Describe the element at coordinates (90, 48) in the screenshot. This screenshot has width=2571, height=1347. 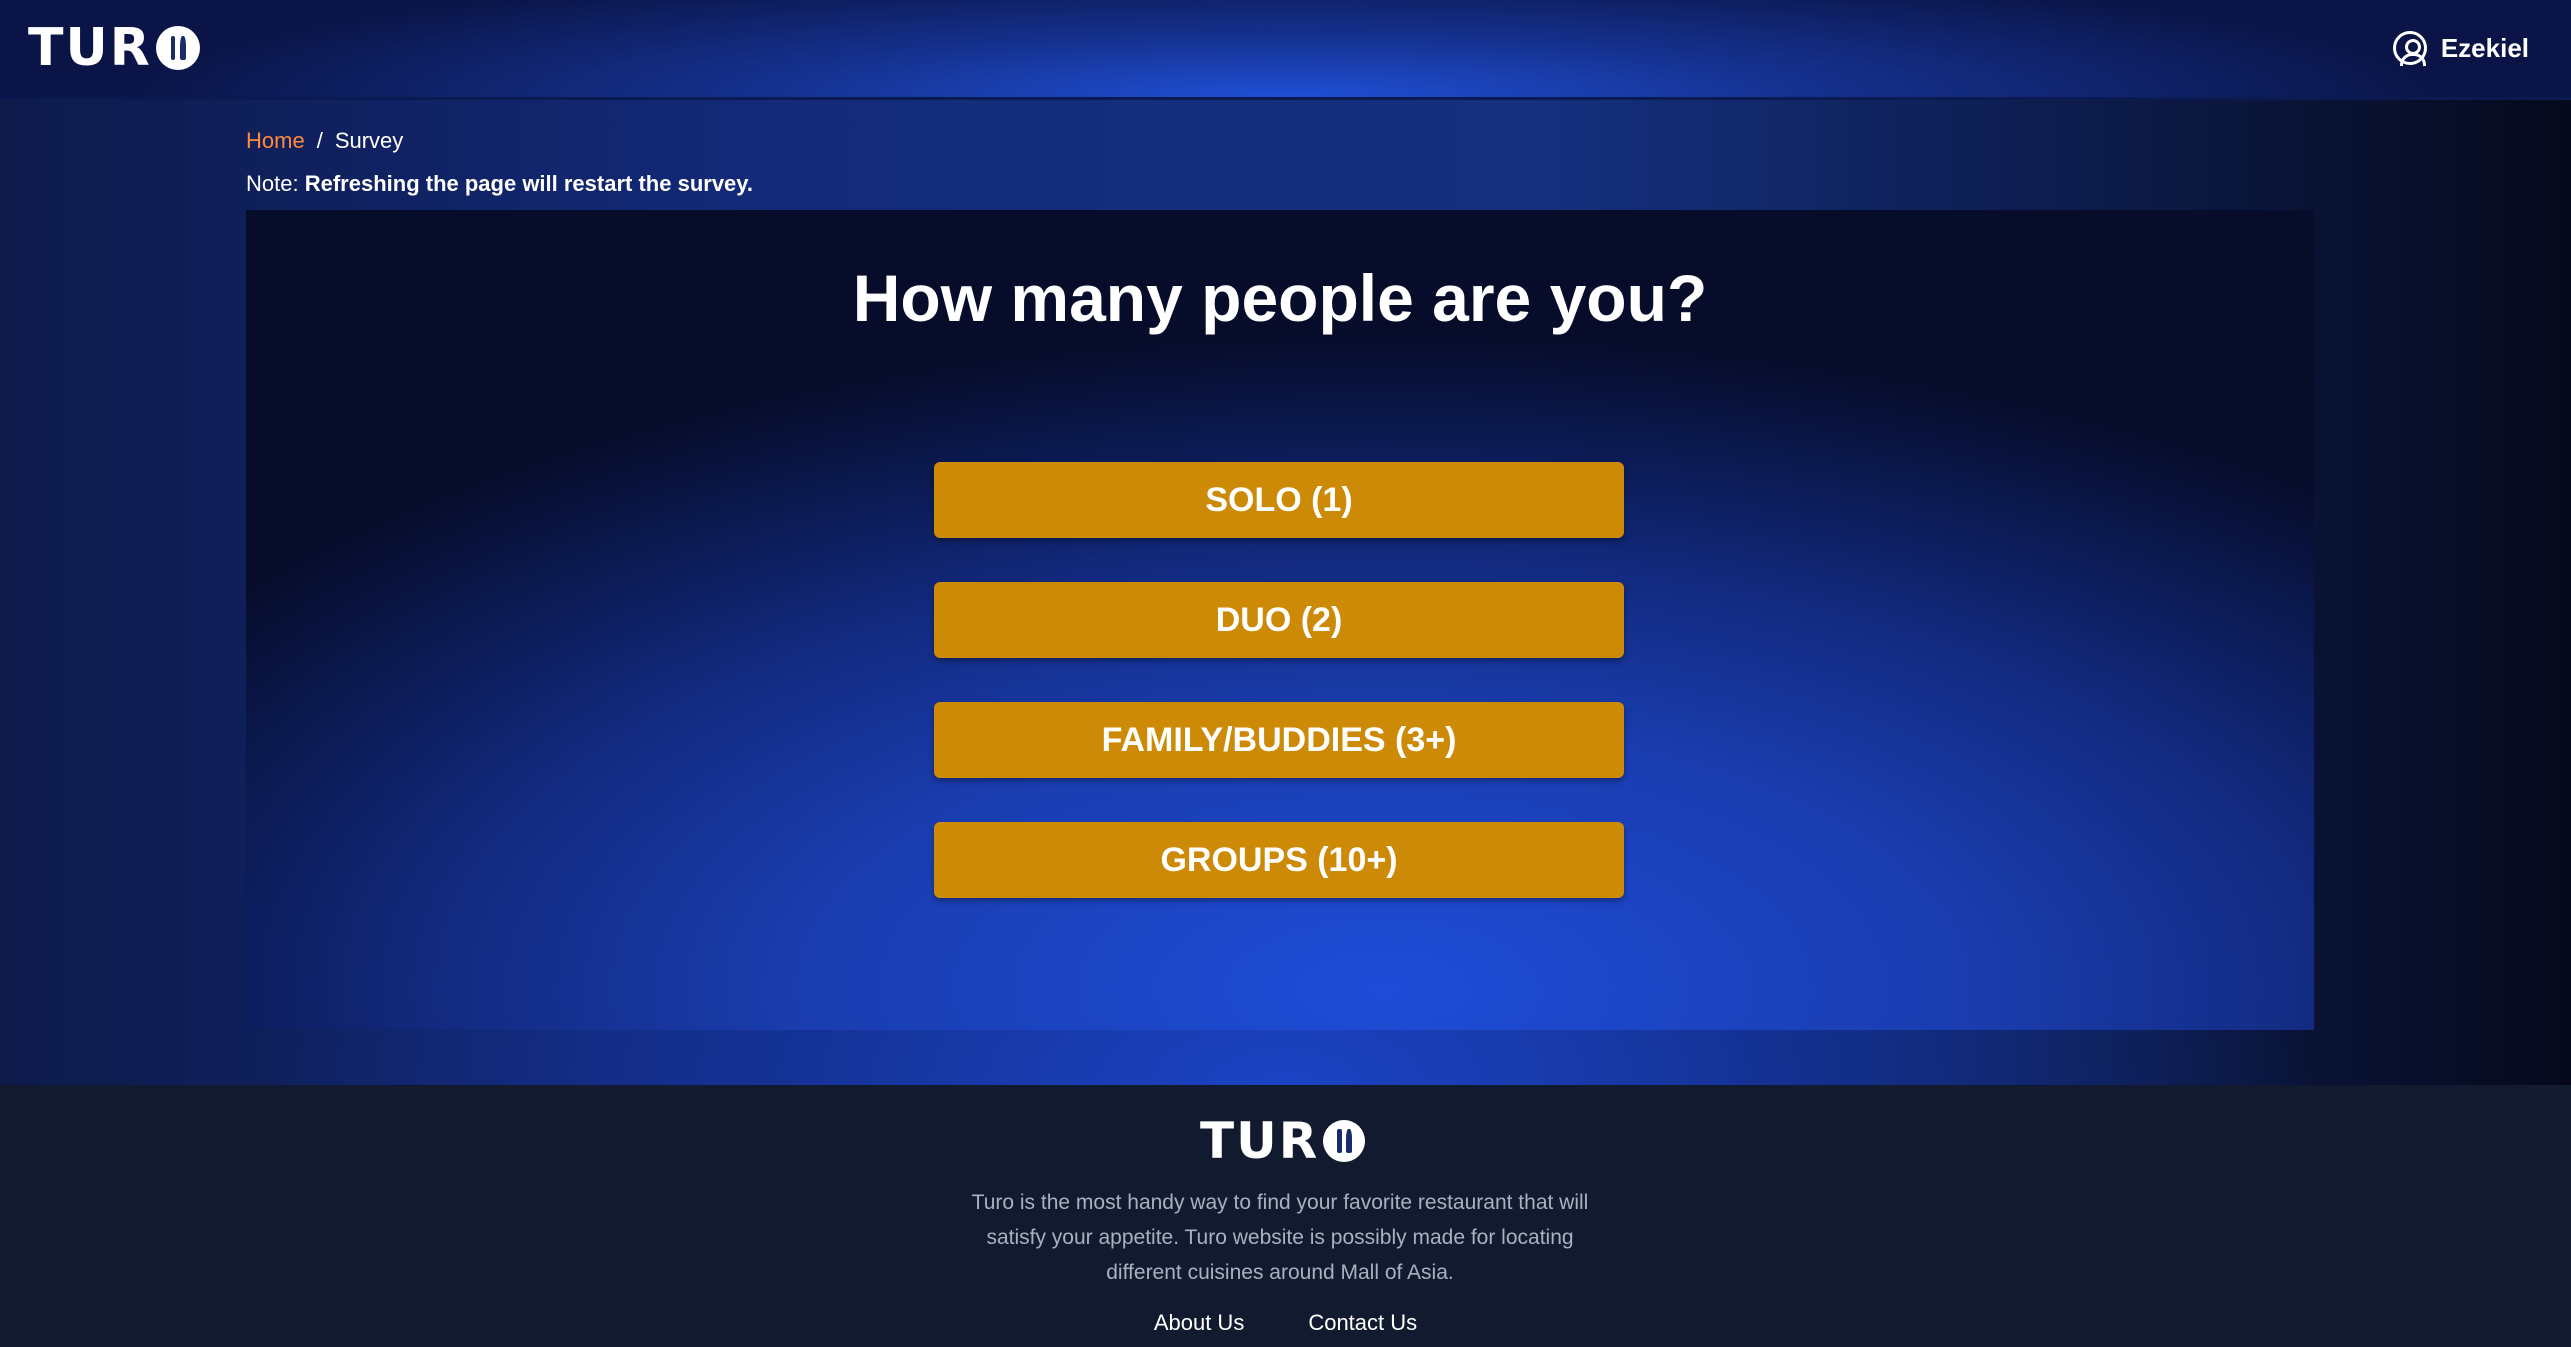
I see `logo-text: TUR` at that location.